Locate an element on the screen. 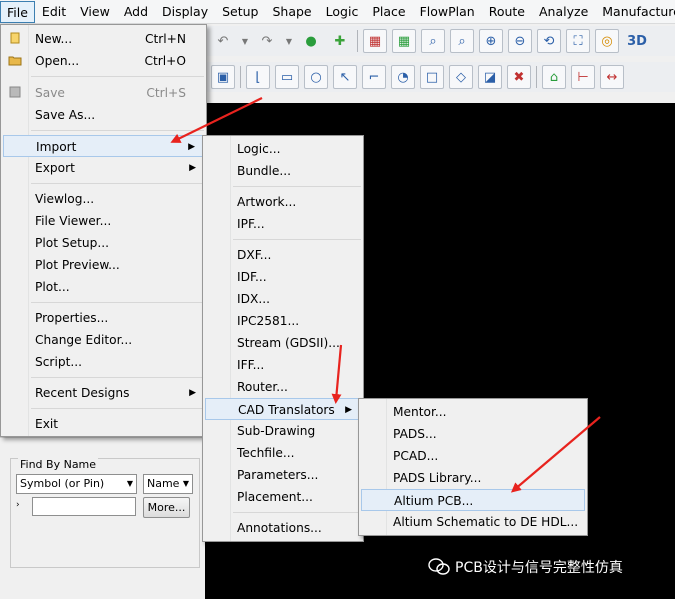  menu-item-export: Export ▶ is located at coordinates (103, 168).